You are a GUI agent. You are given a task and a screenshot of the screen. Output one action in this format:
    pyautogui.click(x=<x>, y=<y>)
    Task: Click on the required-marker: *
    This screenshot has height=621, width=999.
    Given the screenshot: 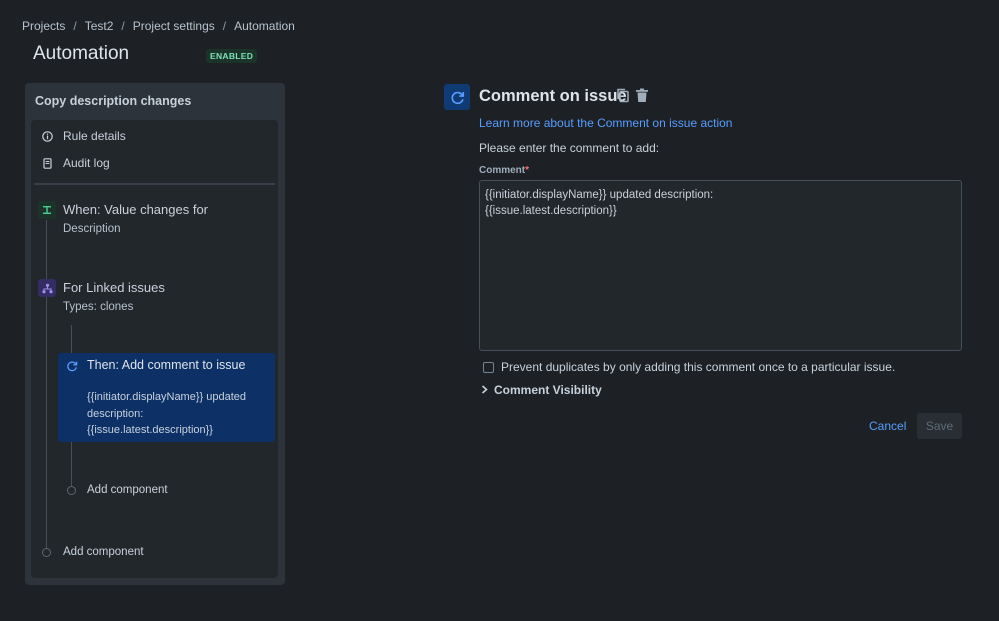 What is the action you would take?
    pyautogui.click(x=527, y=170)
    